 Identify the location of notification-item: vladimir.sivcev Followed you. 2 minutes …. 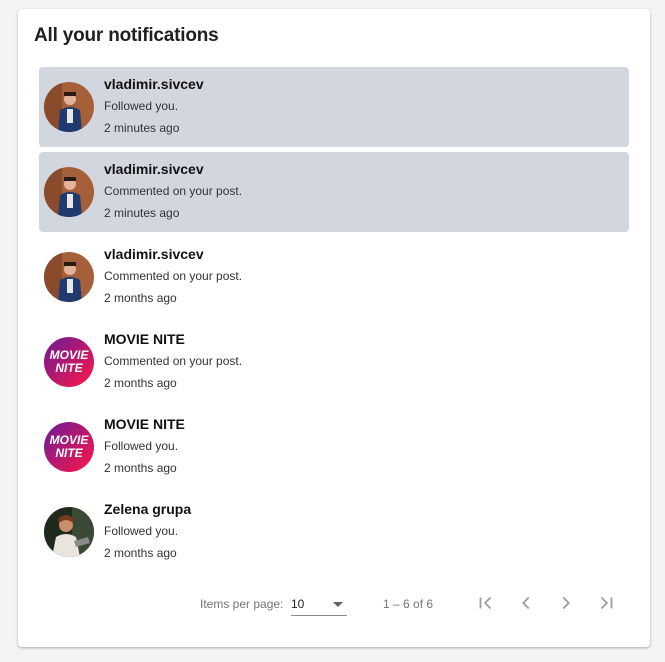
(334, 107).